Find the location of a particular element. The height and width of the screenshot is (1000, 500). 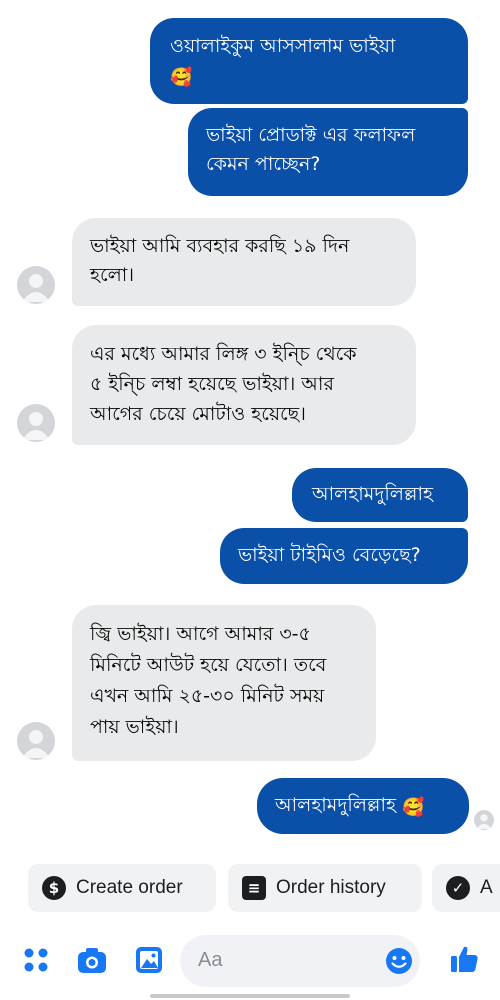

message-text: পায় ভাইয়া। is located at coordinates (134, 727).